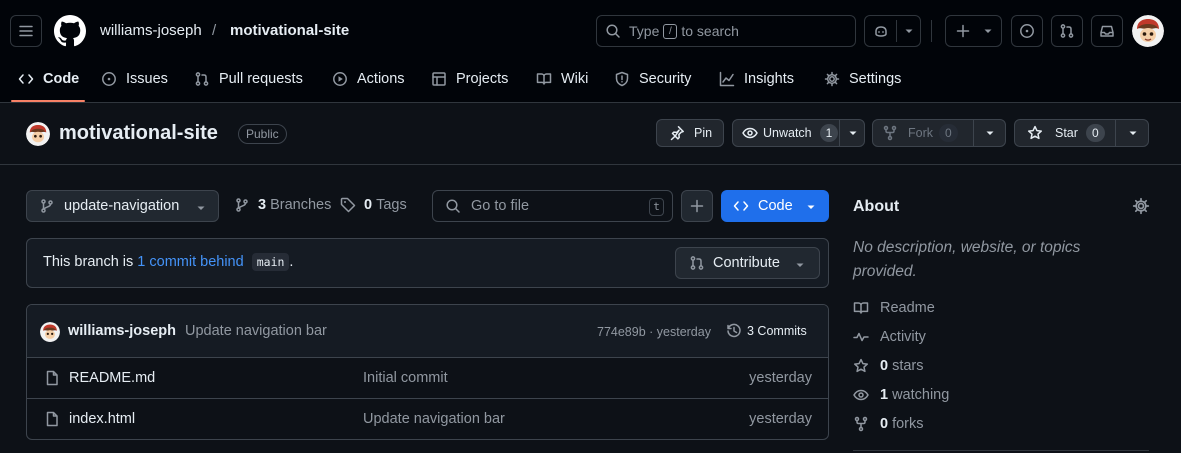 The image size is (1181, 453). I want to click on inbox-button, so click(1107, 31).